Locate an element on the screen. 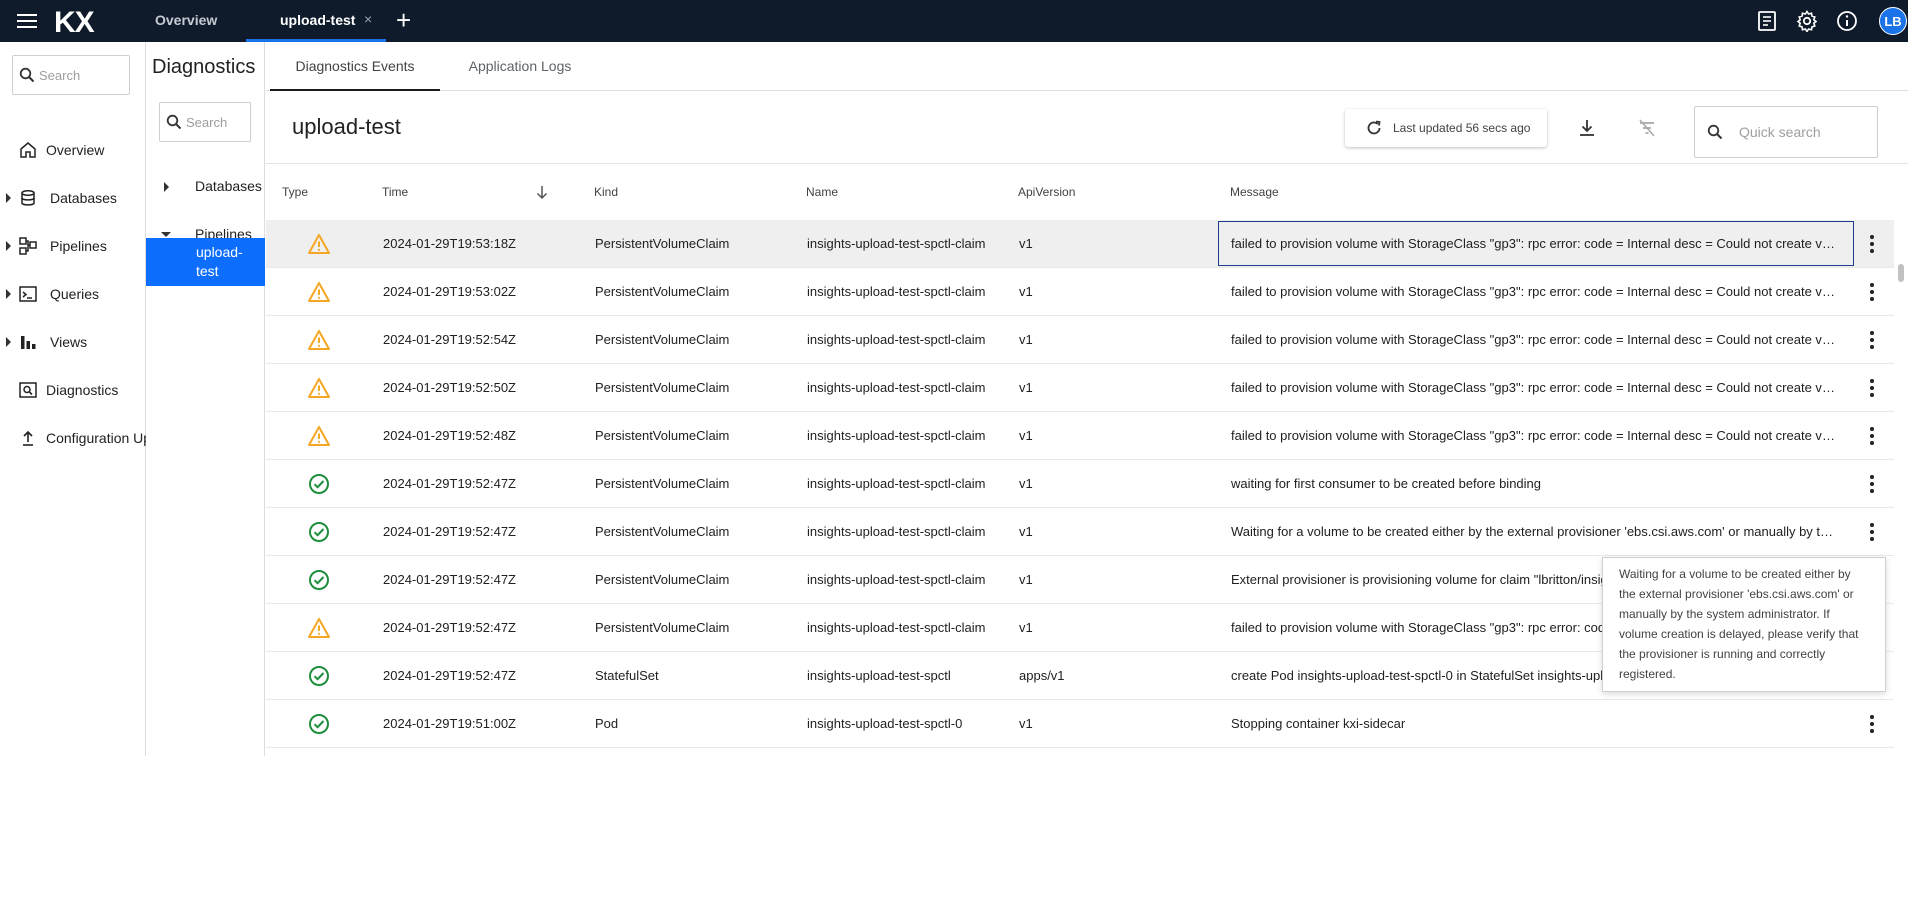  nav-item-label: Pipelines is located at coordinates (78, 246).